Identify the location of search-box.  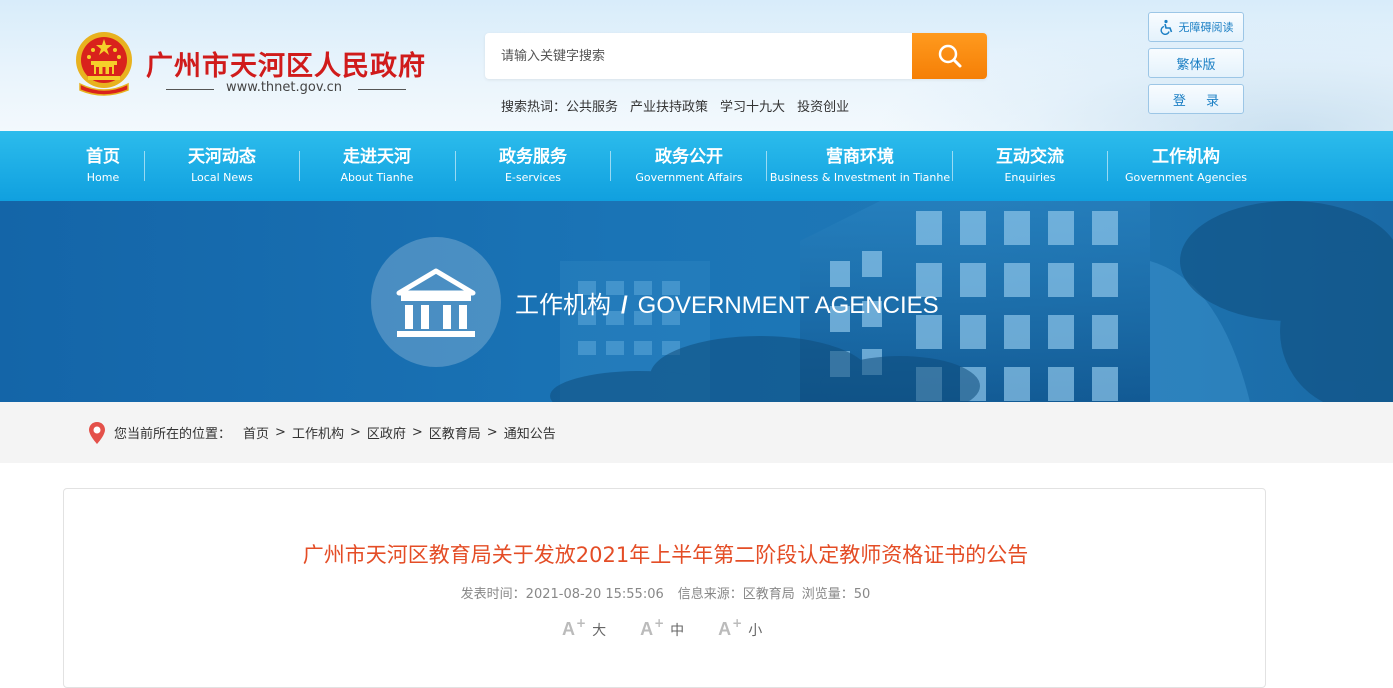
(736, 56).